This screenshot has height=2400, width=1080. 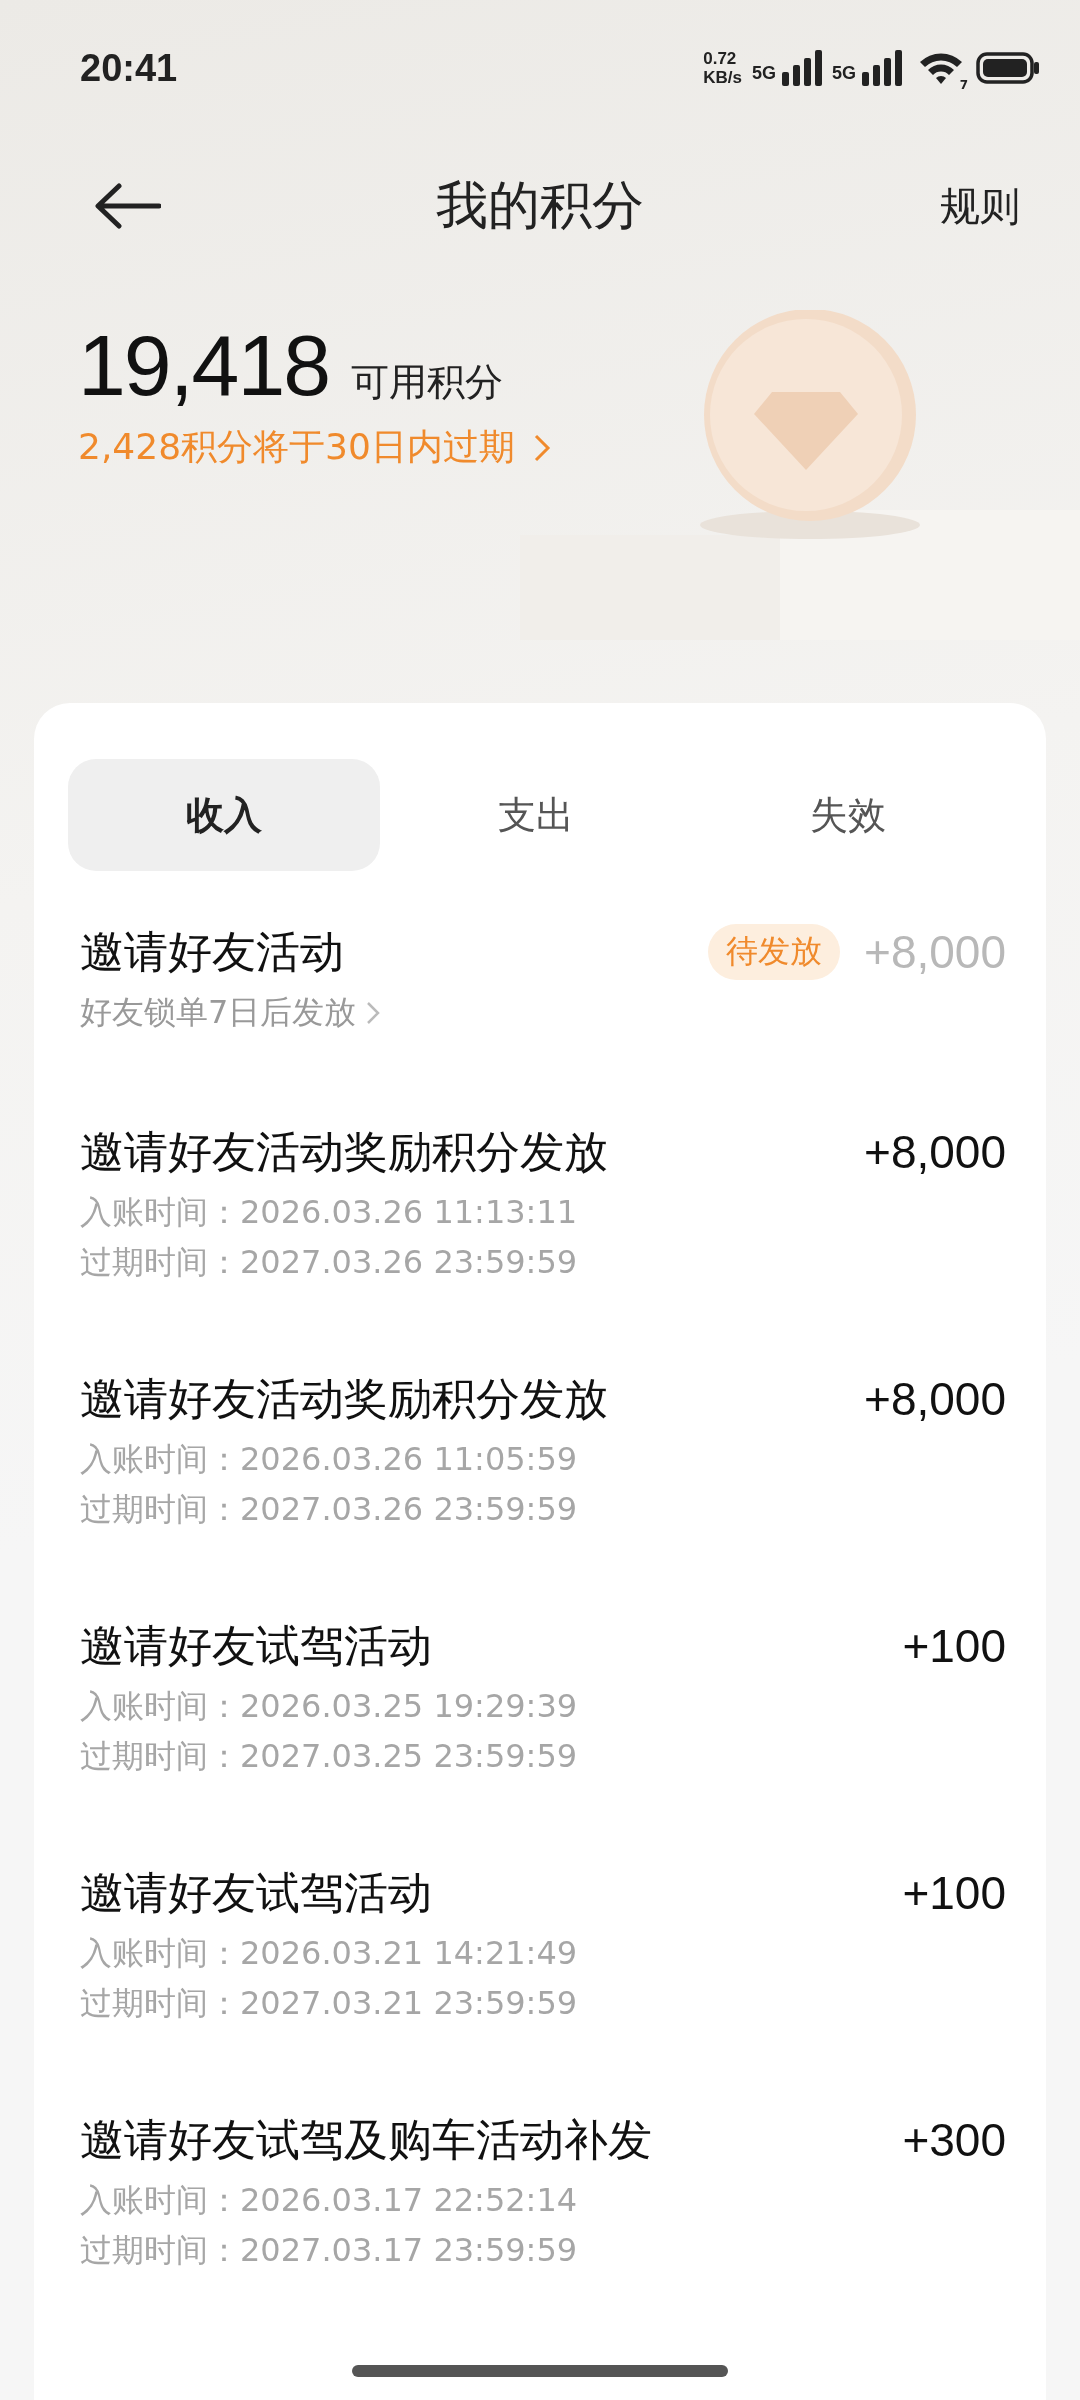 What do you see at coordinates (329, 1459) in the screenshot?
I see `record-time: 入账时间：2026.03.26 11:05:59` at bounding box center [329, 1459].